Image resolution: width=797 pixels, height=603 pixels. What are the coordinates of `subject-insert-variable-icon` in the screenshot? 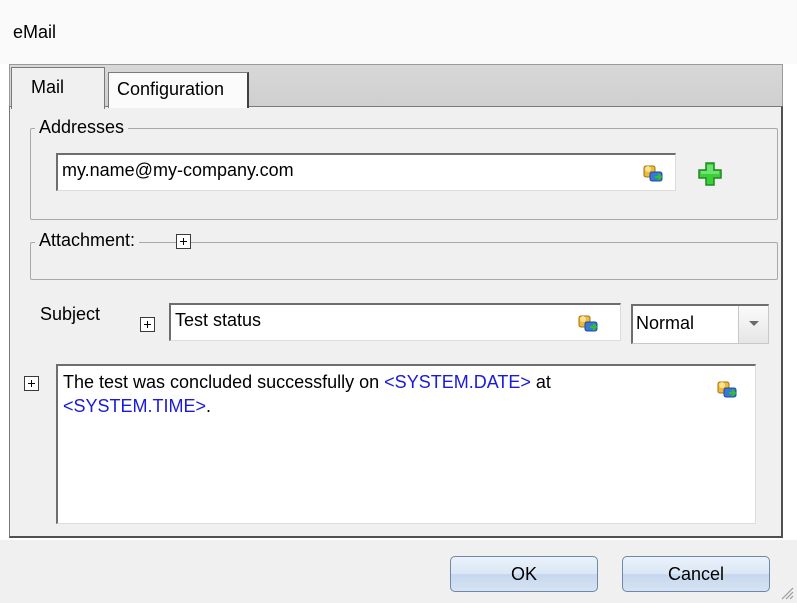 It's located at (588, 323).